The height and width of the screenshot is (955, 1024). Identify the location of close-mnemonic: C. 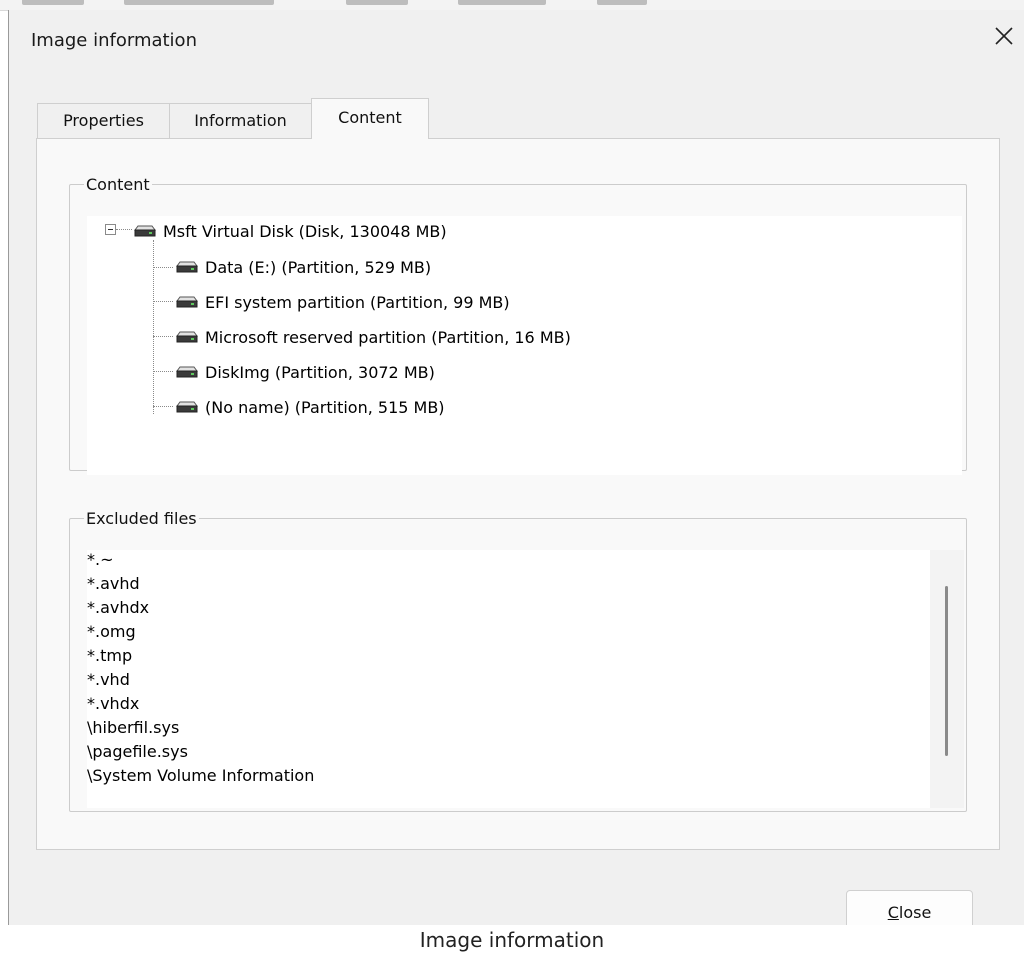
(893, 912).